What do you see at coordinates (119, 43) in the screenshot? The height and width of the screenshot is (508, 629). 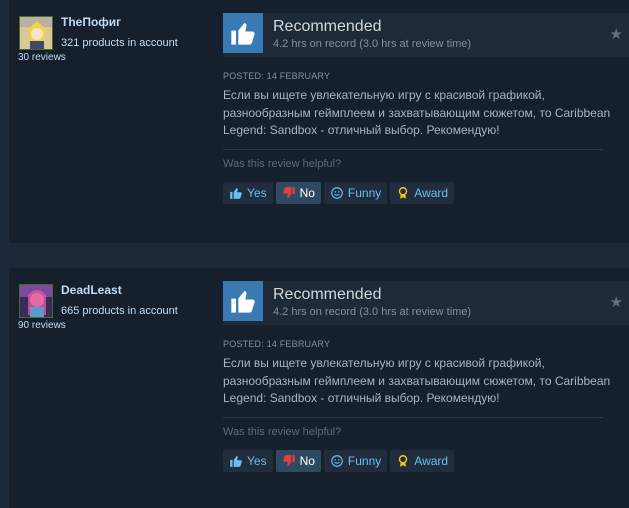 I see `products-count: 321 products in account` at bounding box center [119, 43].